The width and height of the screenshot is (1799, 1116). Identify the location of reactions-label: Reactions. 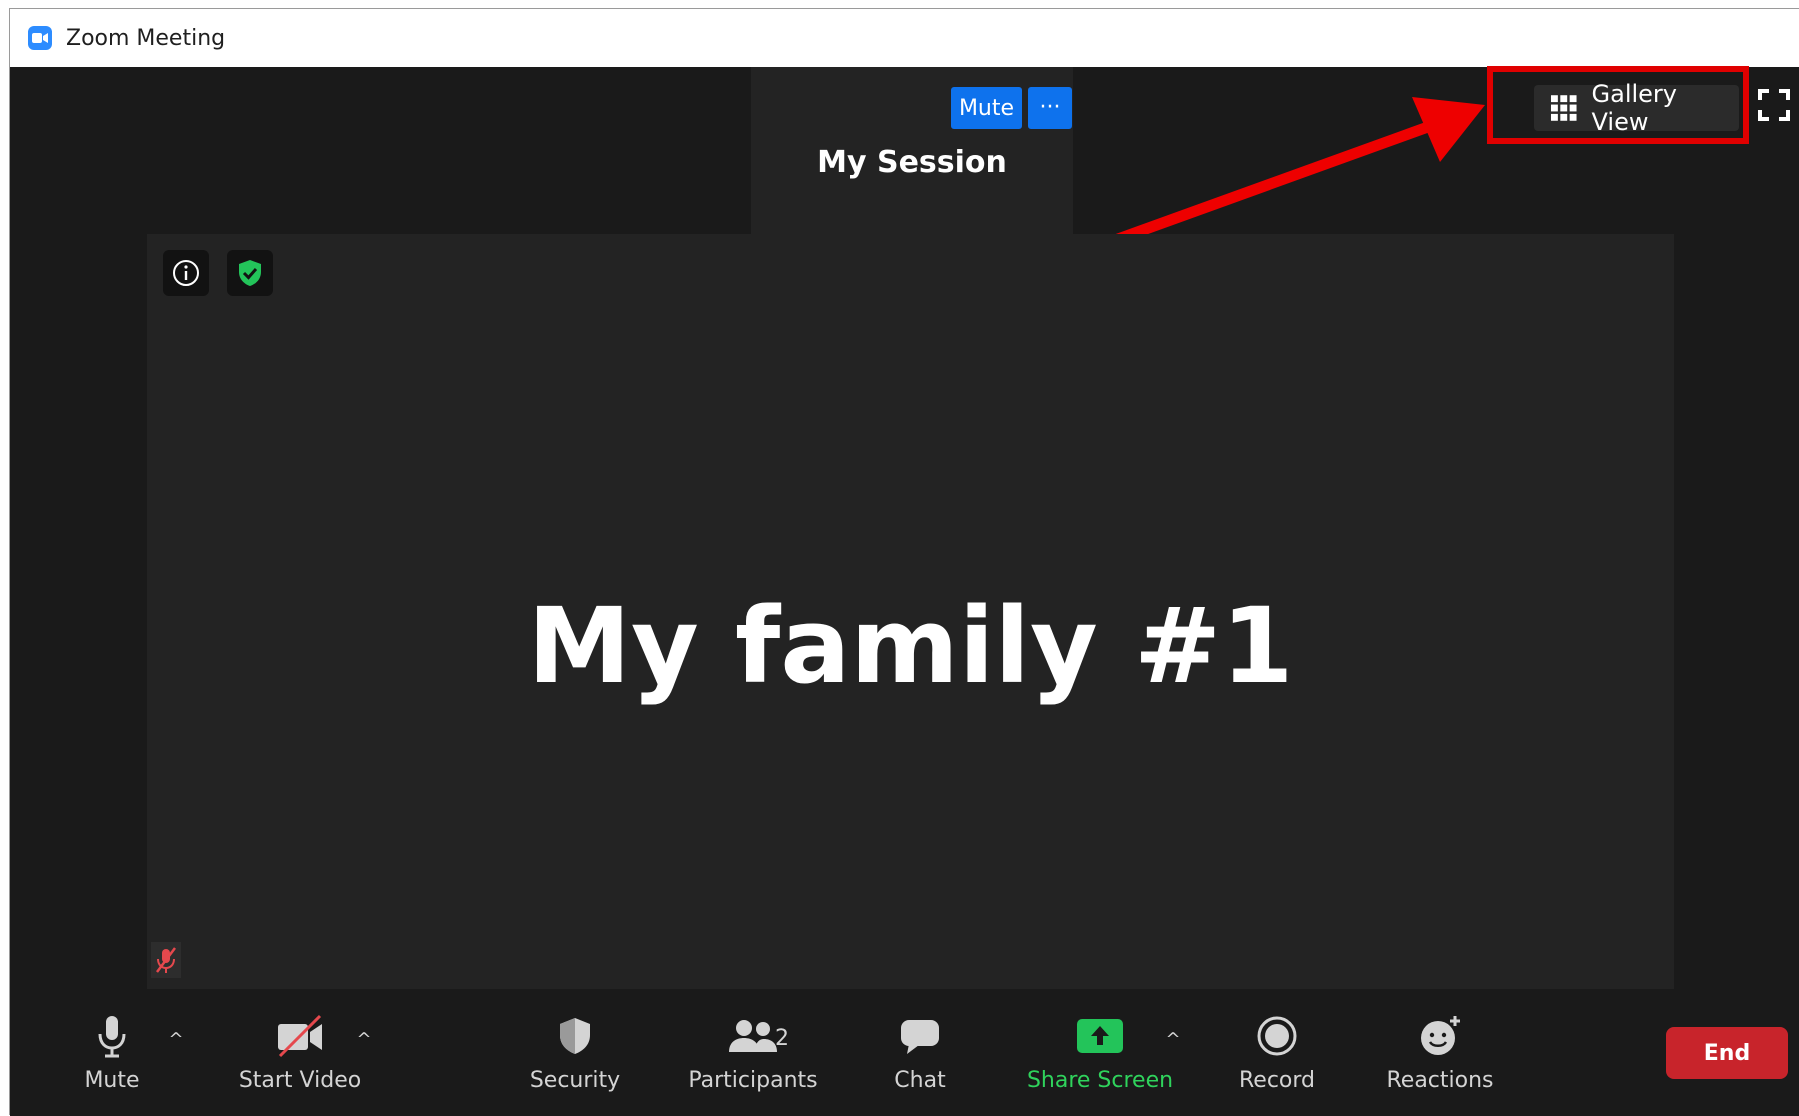
(1440, 1080).